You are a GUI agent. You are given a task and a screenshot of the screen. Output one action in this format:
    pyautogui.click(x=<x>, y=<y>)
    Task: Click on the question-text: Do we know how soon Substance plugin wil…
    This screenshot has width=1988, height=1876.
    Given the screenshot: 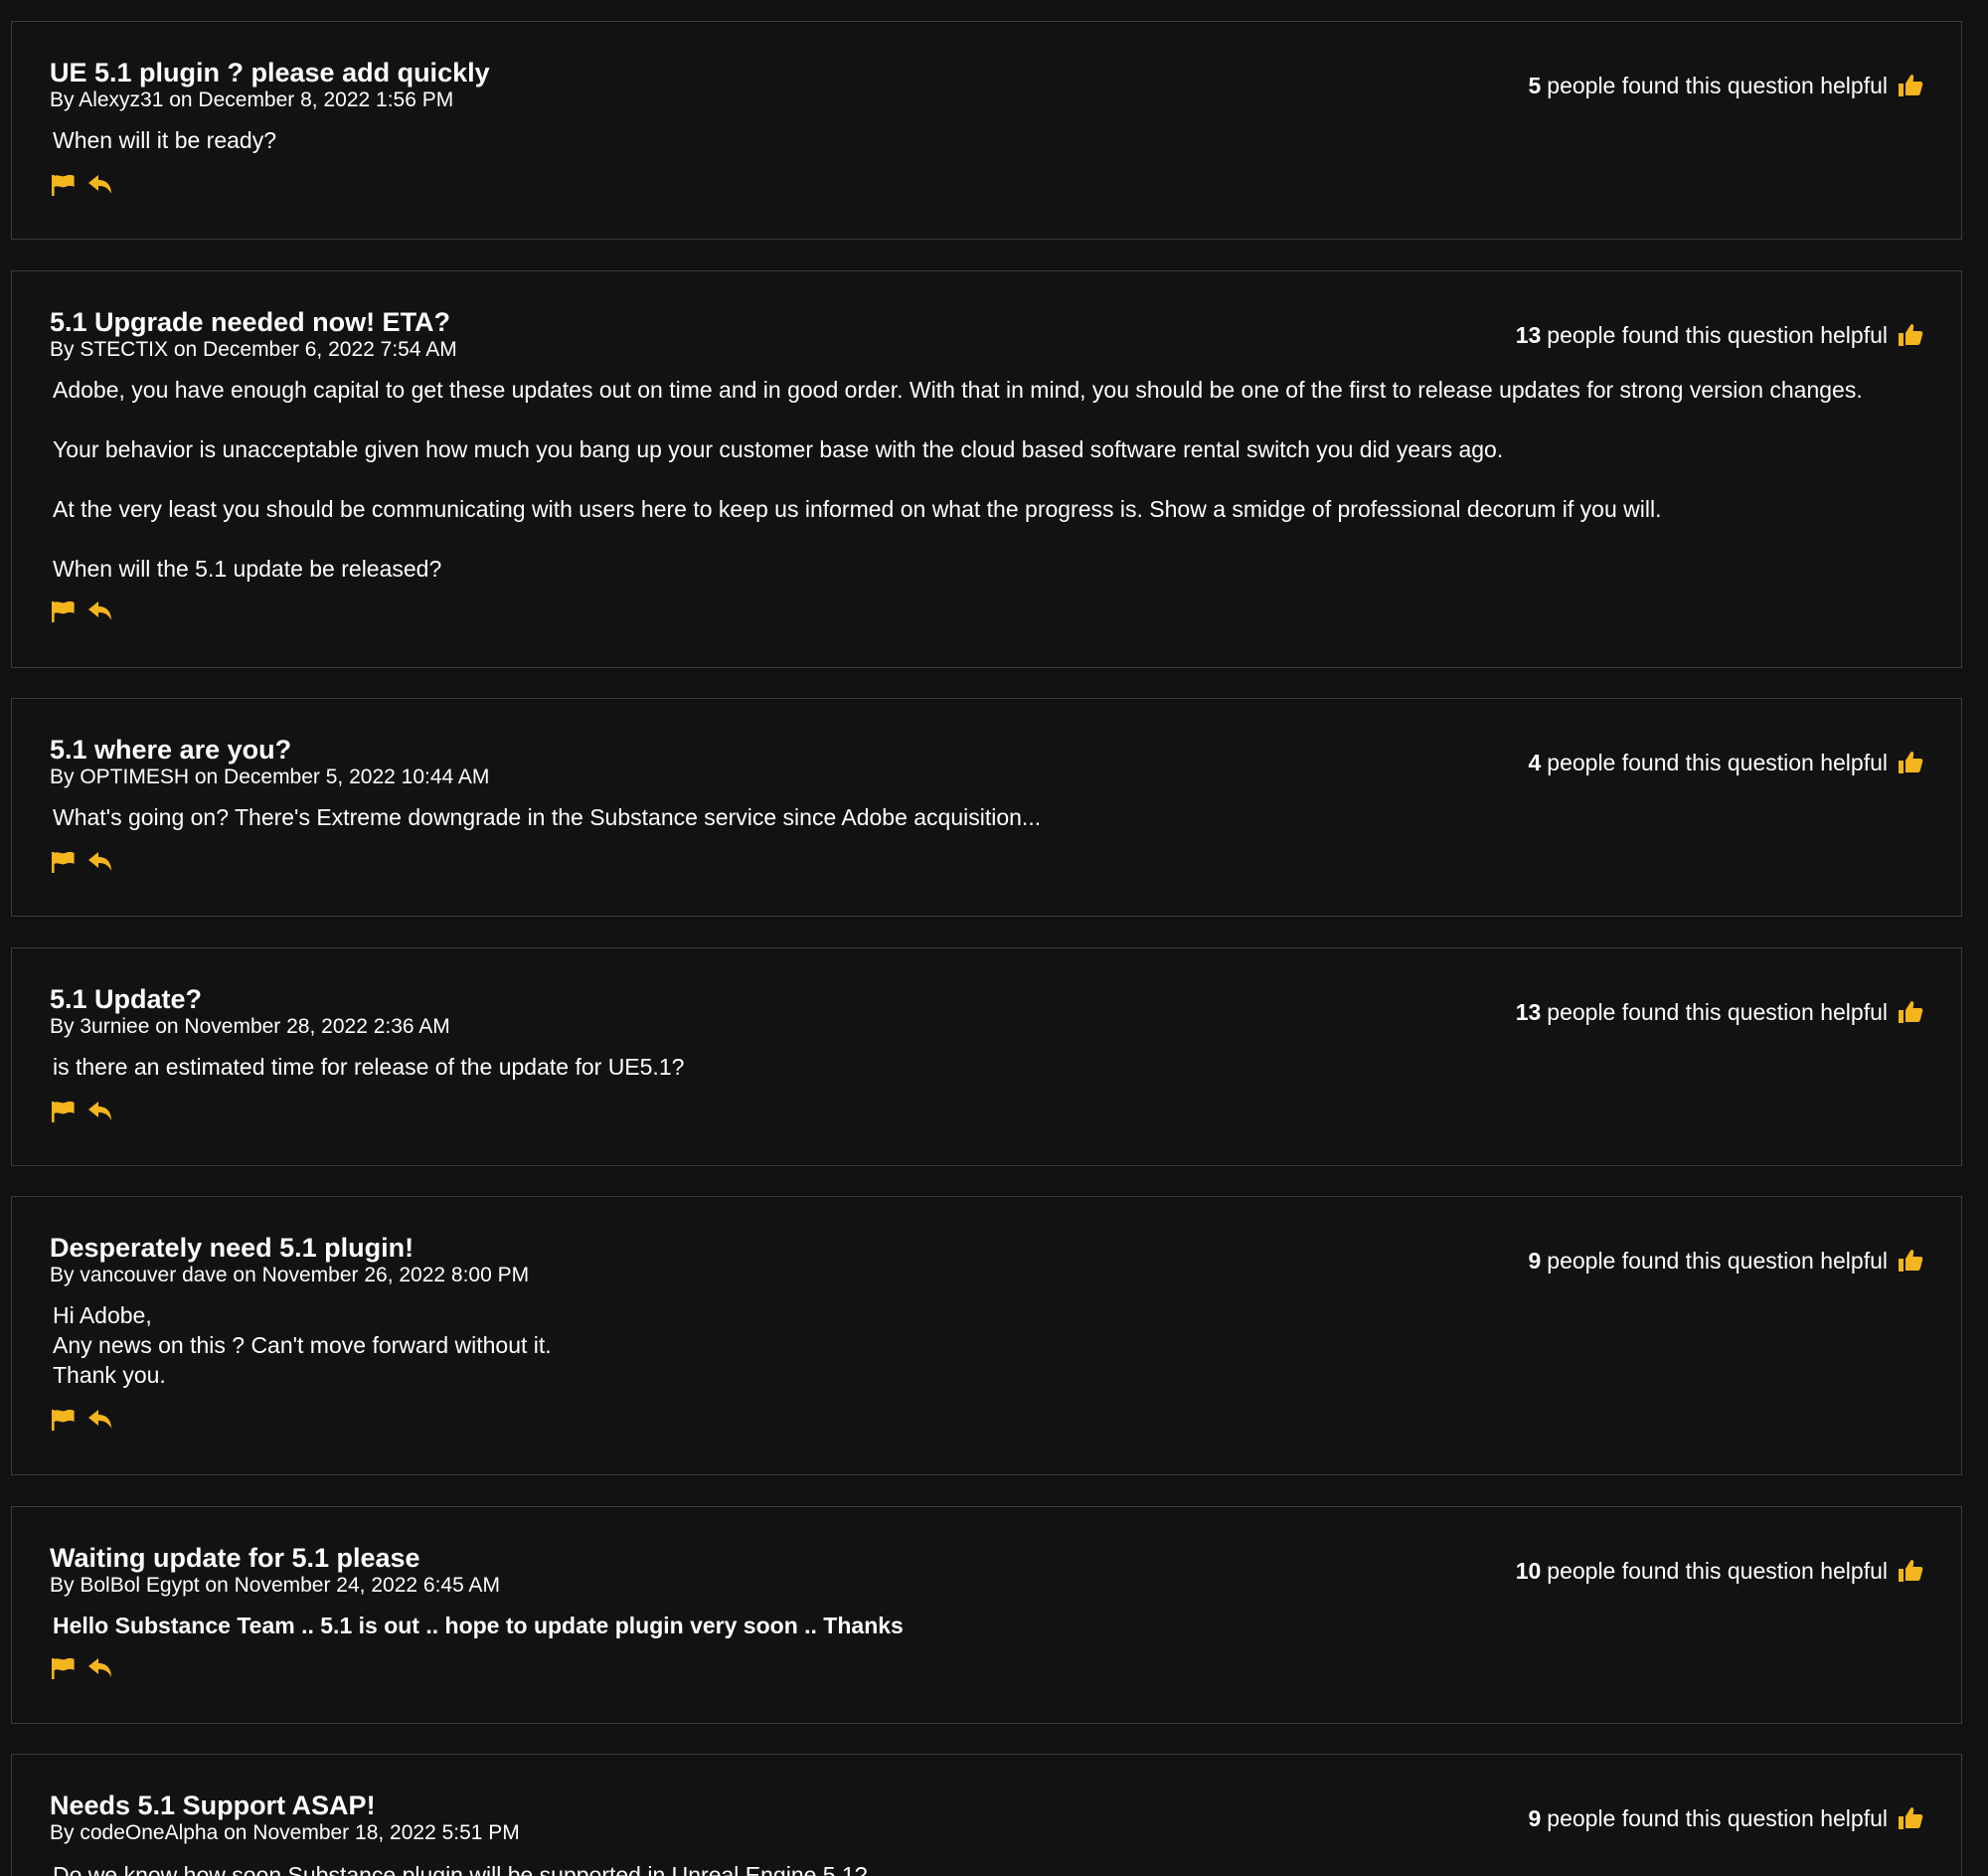 What is the action you would take?
    pyautogui.click(x=460, y=1869)
    